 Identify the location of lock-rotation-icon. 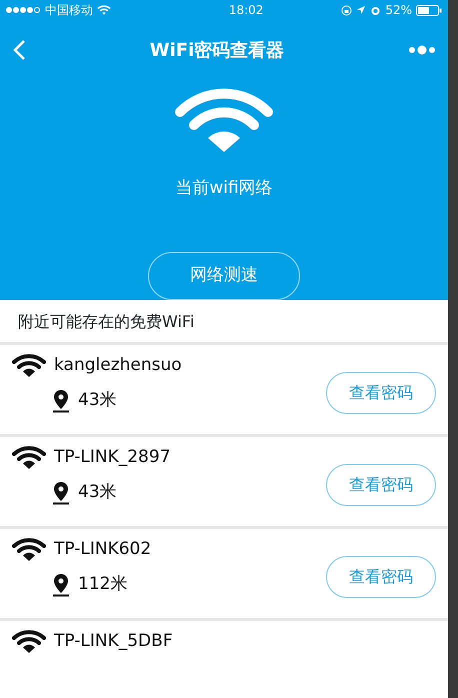
(346, 10).